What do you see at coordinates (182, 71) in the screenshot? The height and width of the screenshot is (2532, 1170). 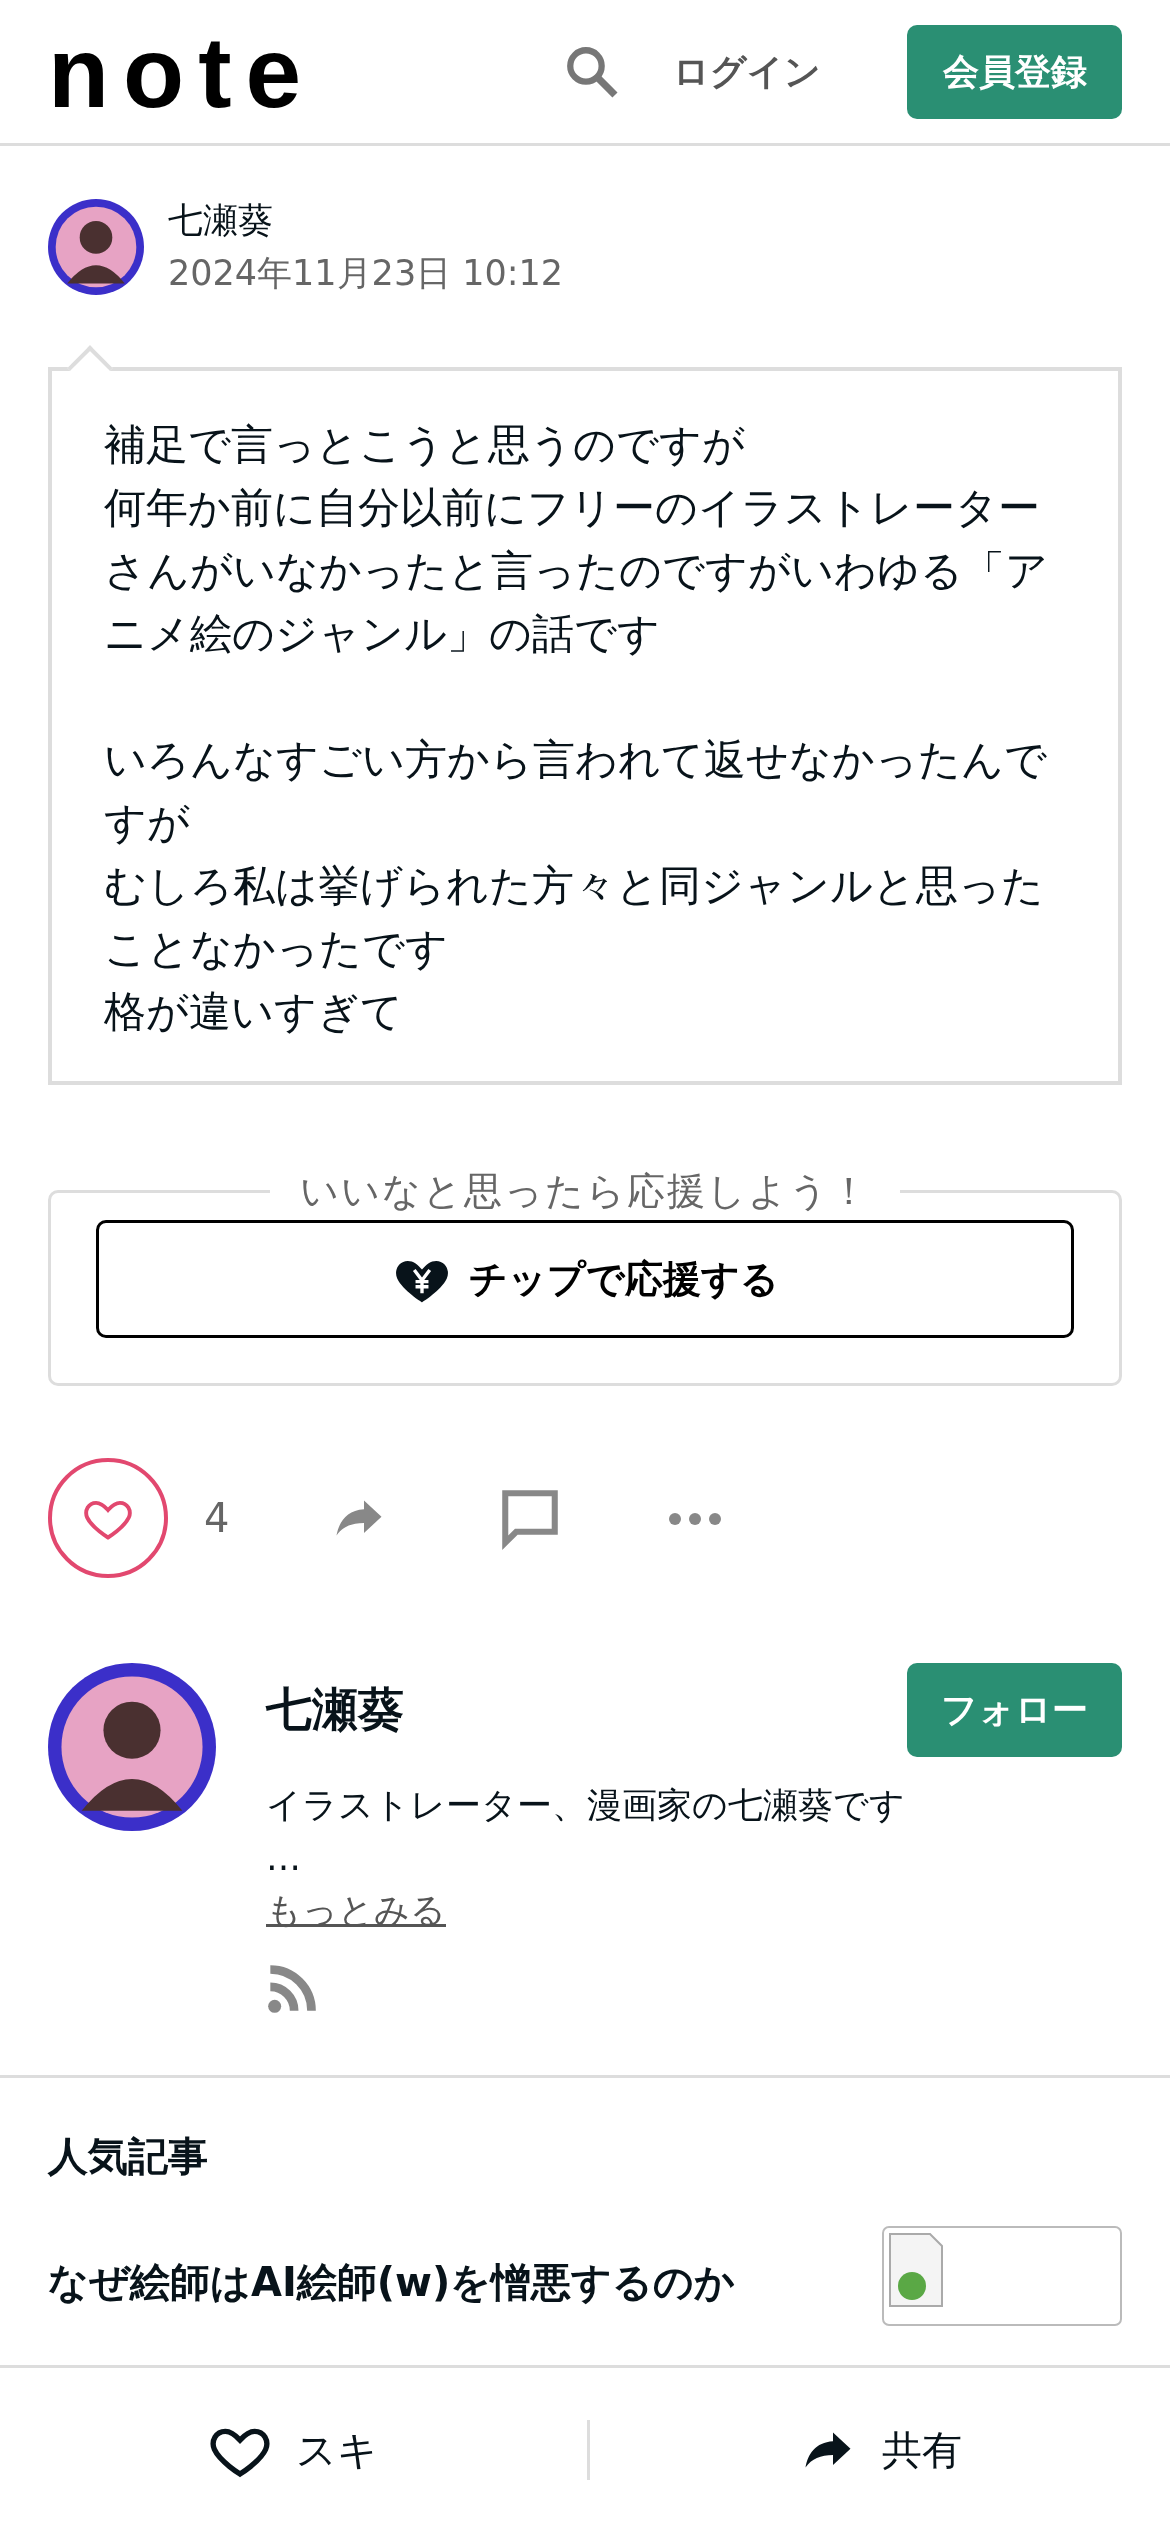 I see `logo: note` at bounding box center [182, 71].